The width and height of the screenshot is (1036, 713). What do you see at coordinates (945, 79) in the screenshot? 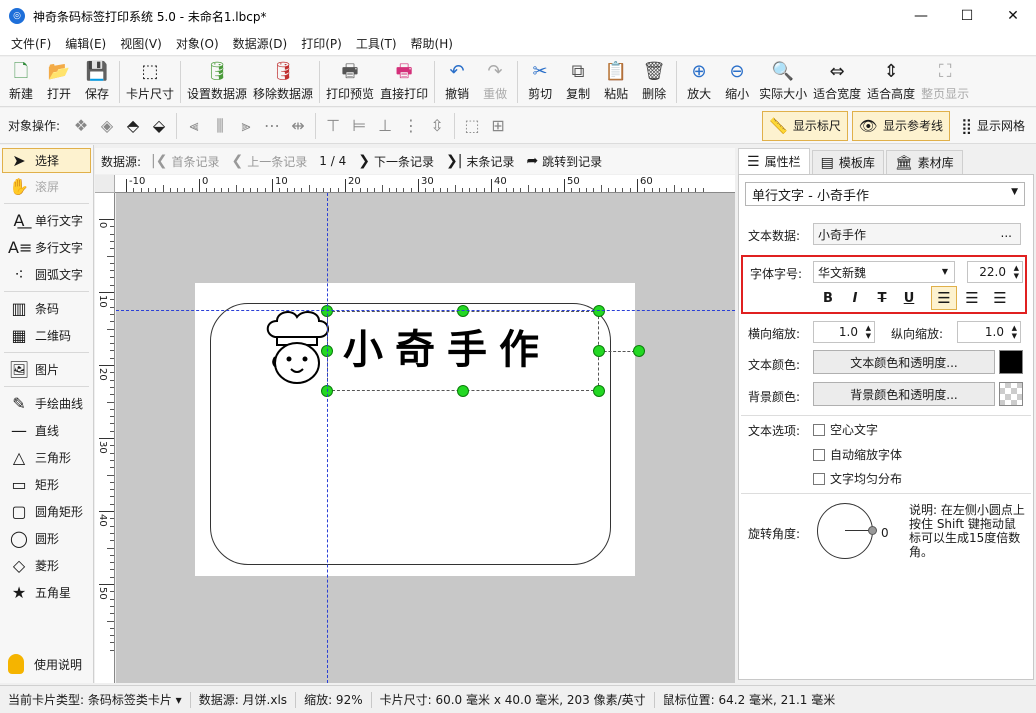
I see `full-page-button: ⛶ 整页显示` at bounding box center [945, 79].